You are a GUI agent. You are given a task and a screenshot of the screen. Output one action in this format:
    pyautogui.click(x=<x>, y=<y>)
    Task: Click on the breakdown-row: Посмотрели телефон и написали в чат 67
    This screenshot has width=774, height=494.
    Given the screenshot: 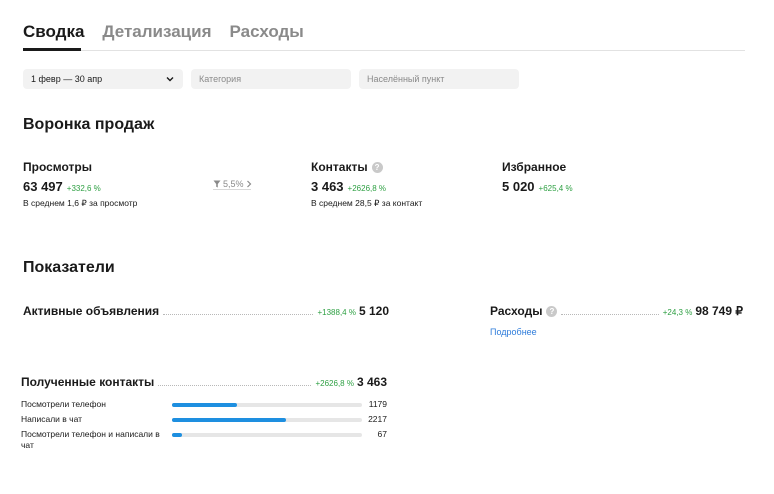 What is the action you would take?
    pyautogui.click(x=204, y=440)
    